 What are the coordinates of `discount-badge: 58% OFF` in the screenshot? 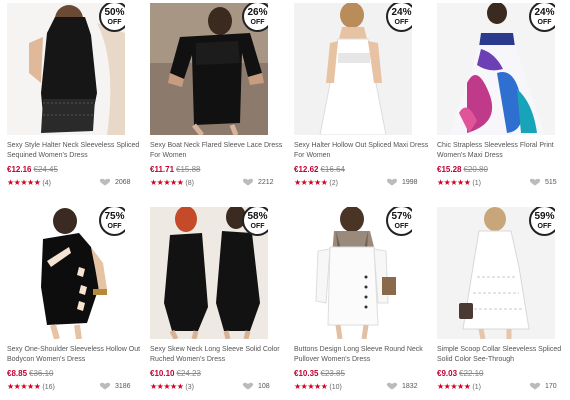 It's located at (255, 221).